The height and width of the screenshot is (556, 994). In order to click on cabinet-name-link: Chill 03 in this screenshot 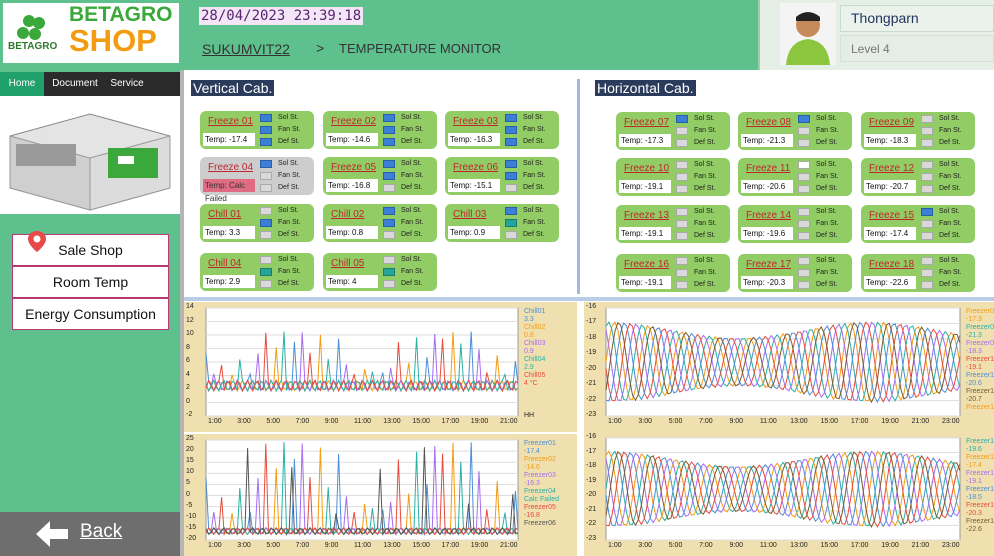, I will do `click(469, 214)`.